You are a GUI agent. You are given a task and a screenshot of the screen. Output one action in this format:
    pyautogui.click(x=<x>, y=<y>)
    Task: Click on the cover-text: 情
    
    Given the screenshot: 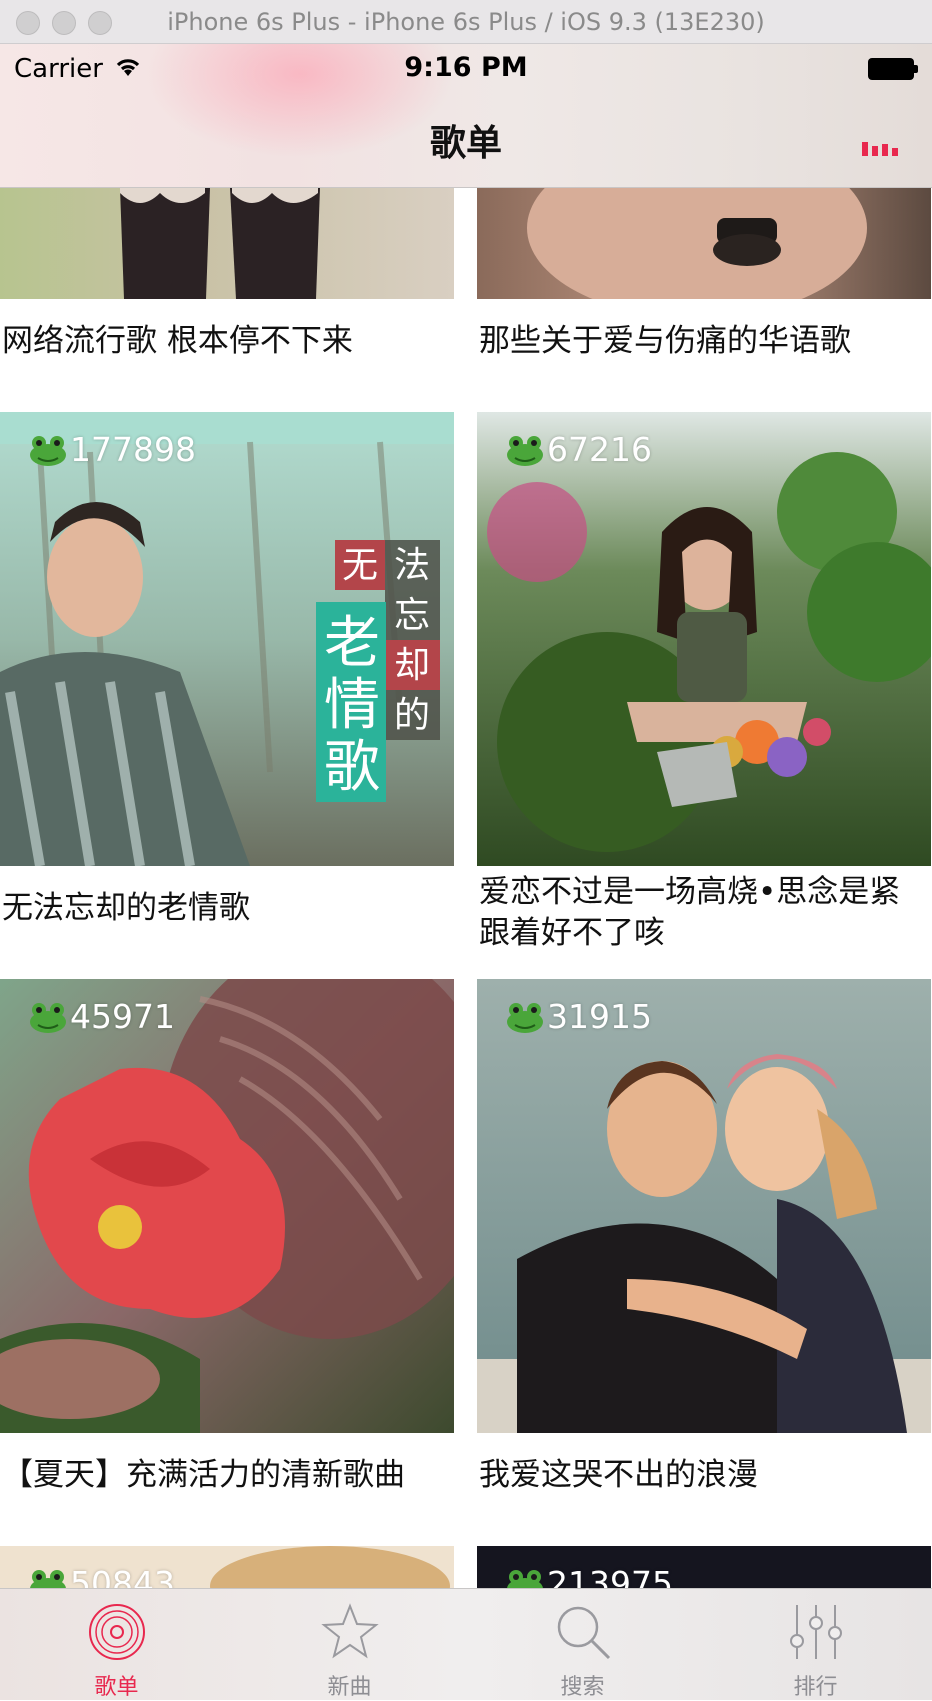 What is the action you would take?
    pyautogui.click(x=352, y=705)
    